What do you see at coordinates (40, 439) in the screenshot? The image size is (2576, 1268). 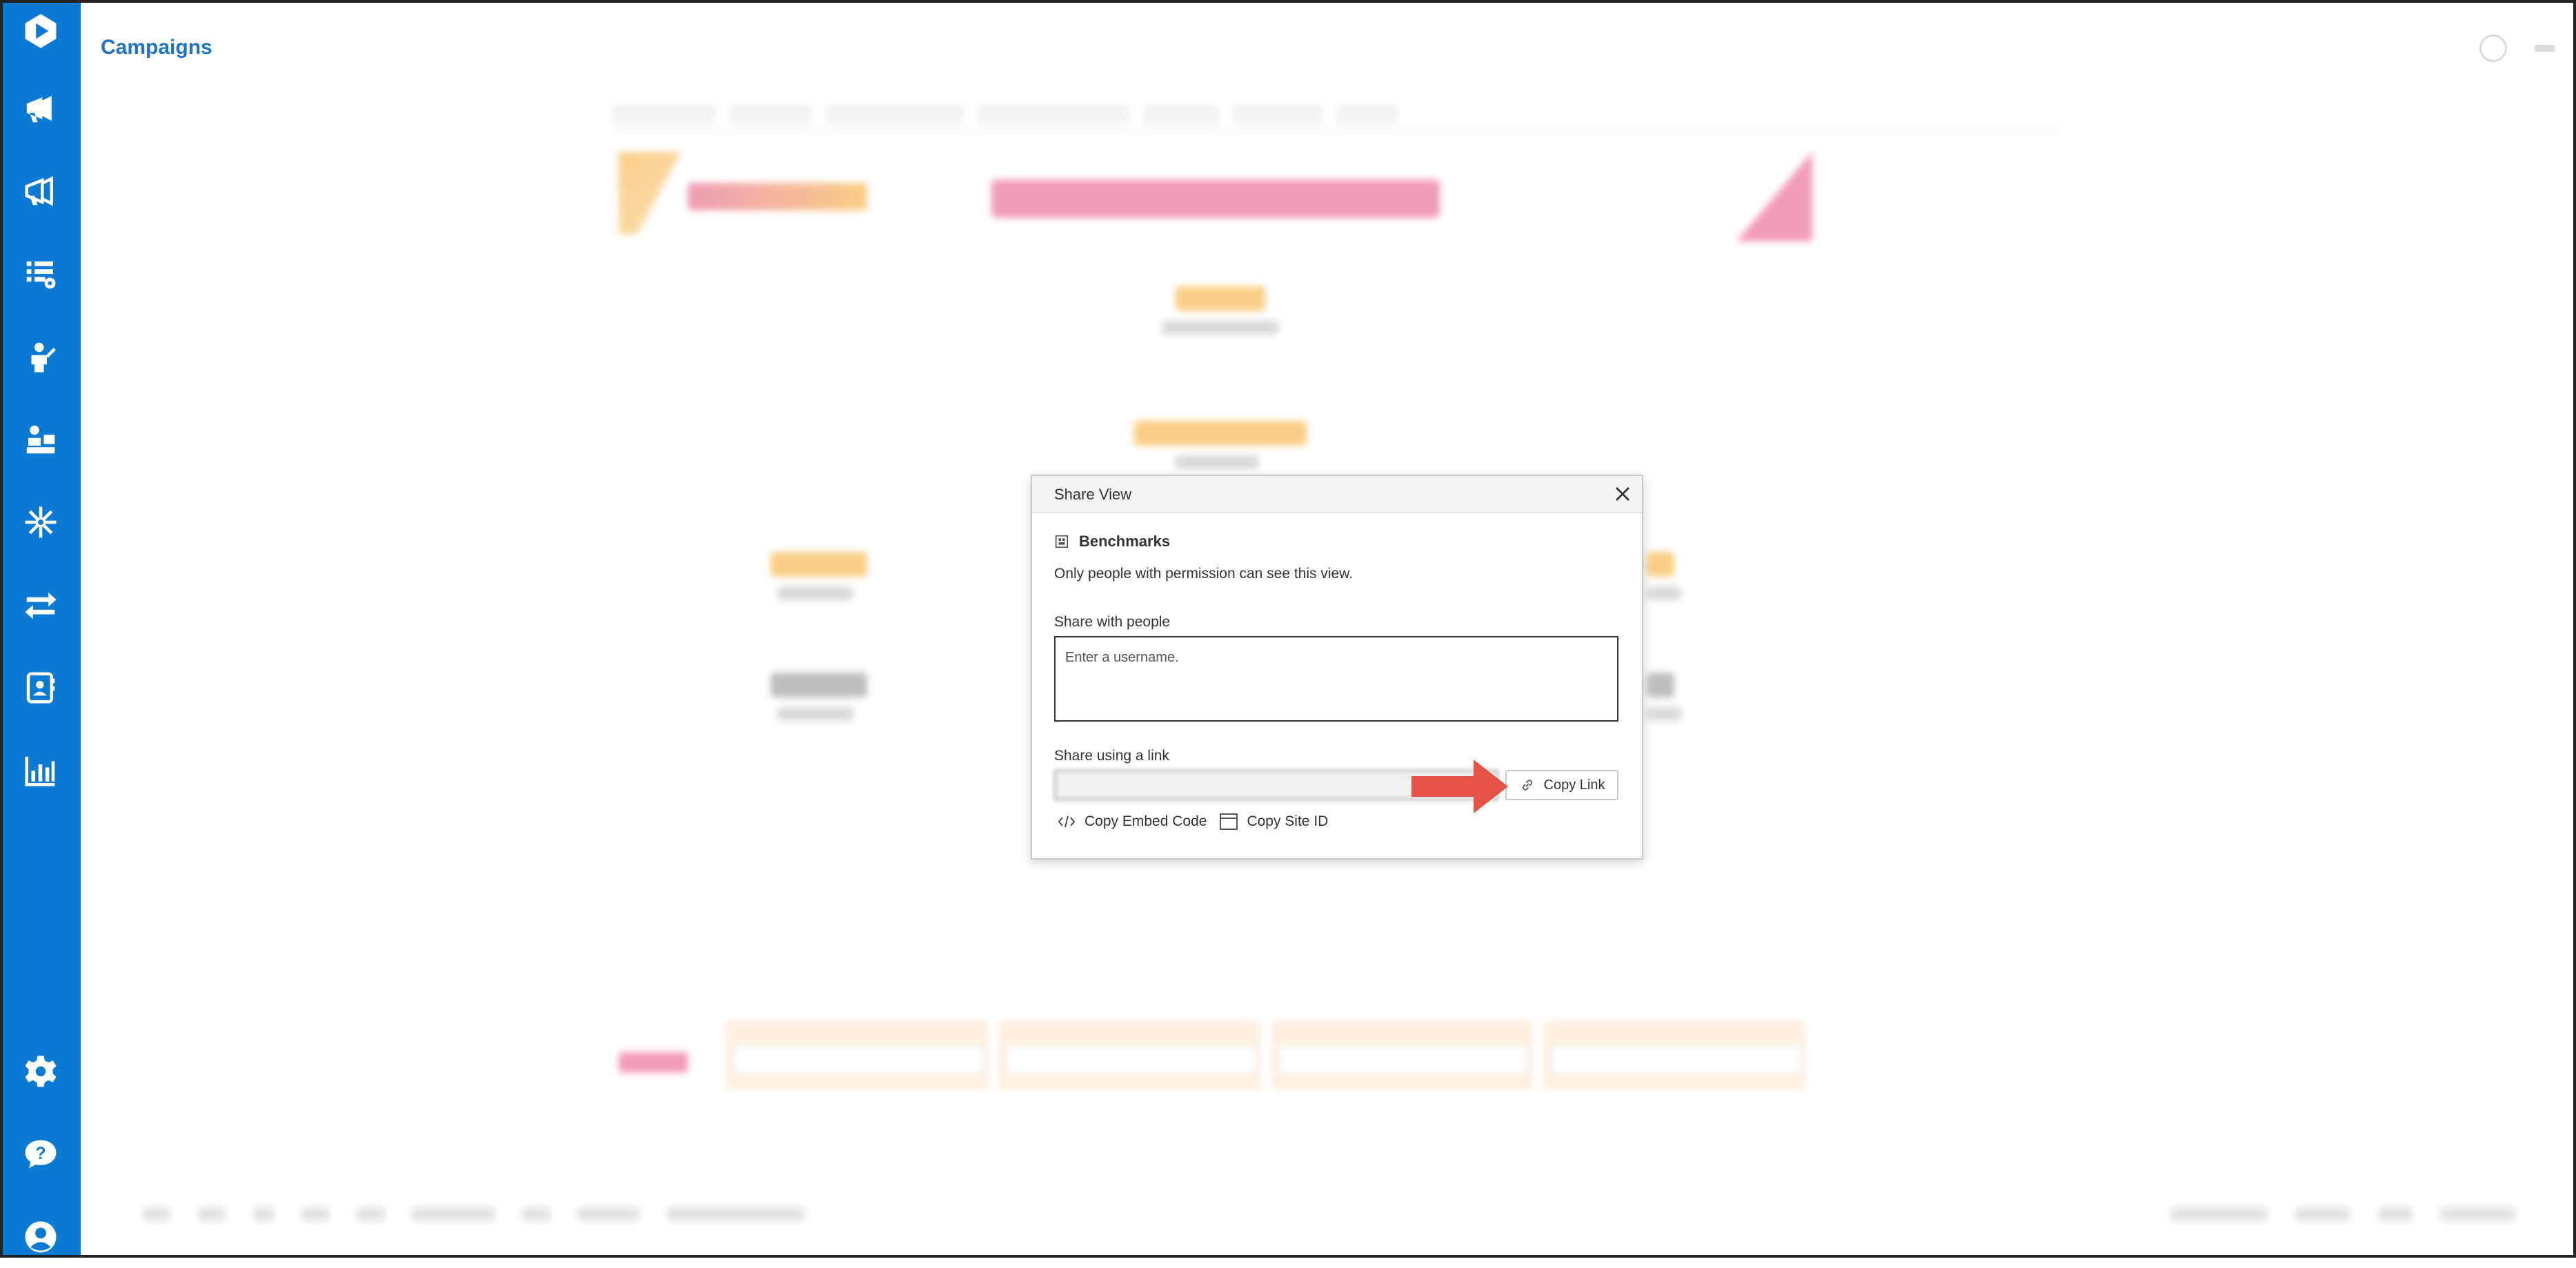 I see `learner-icon` at bounding box center [40, 439].